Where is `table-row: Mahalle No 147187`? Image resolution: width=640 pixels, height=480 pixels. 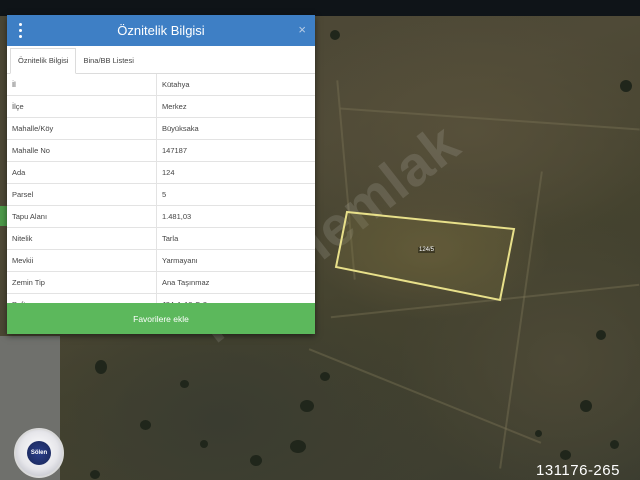
table-row: Mahalle No 147187 is located at coordinates (161, 151).